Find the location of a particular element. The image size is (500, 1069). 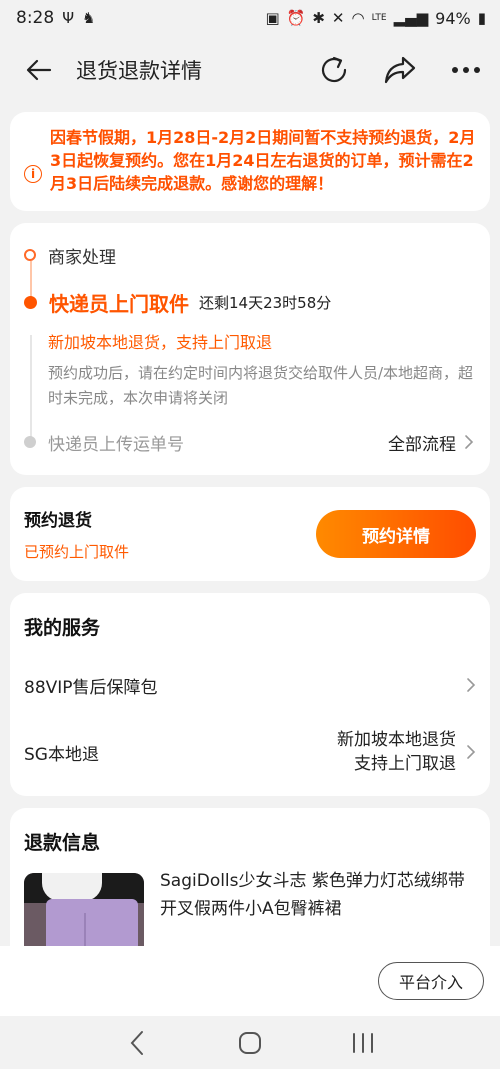

product-image is located at coordinates (84, 910).